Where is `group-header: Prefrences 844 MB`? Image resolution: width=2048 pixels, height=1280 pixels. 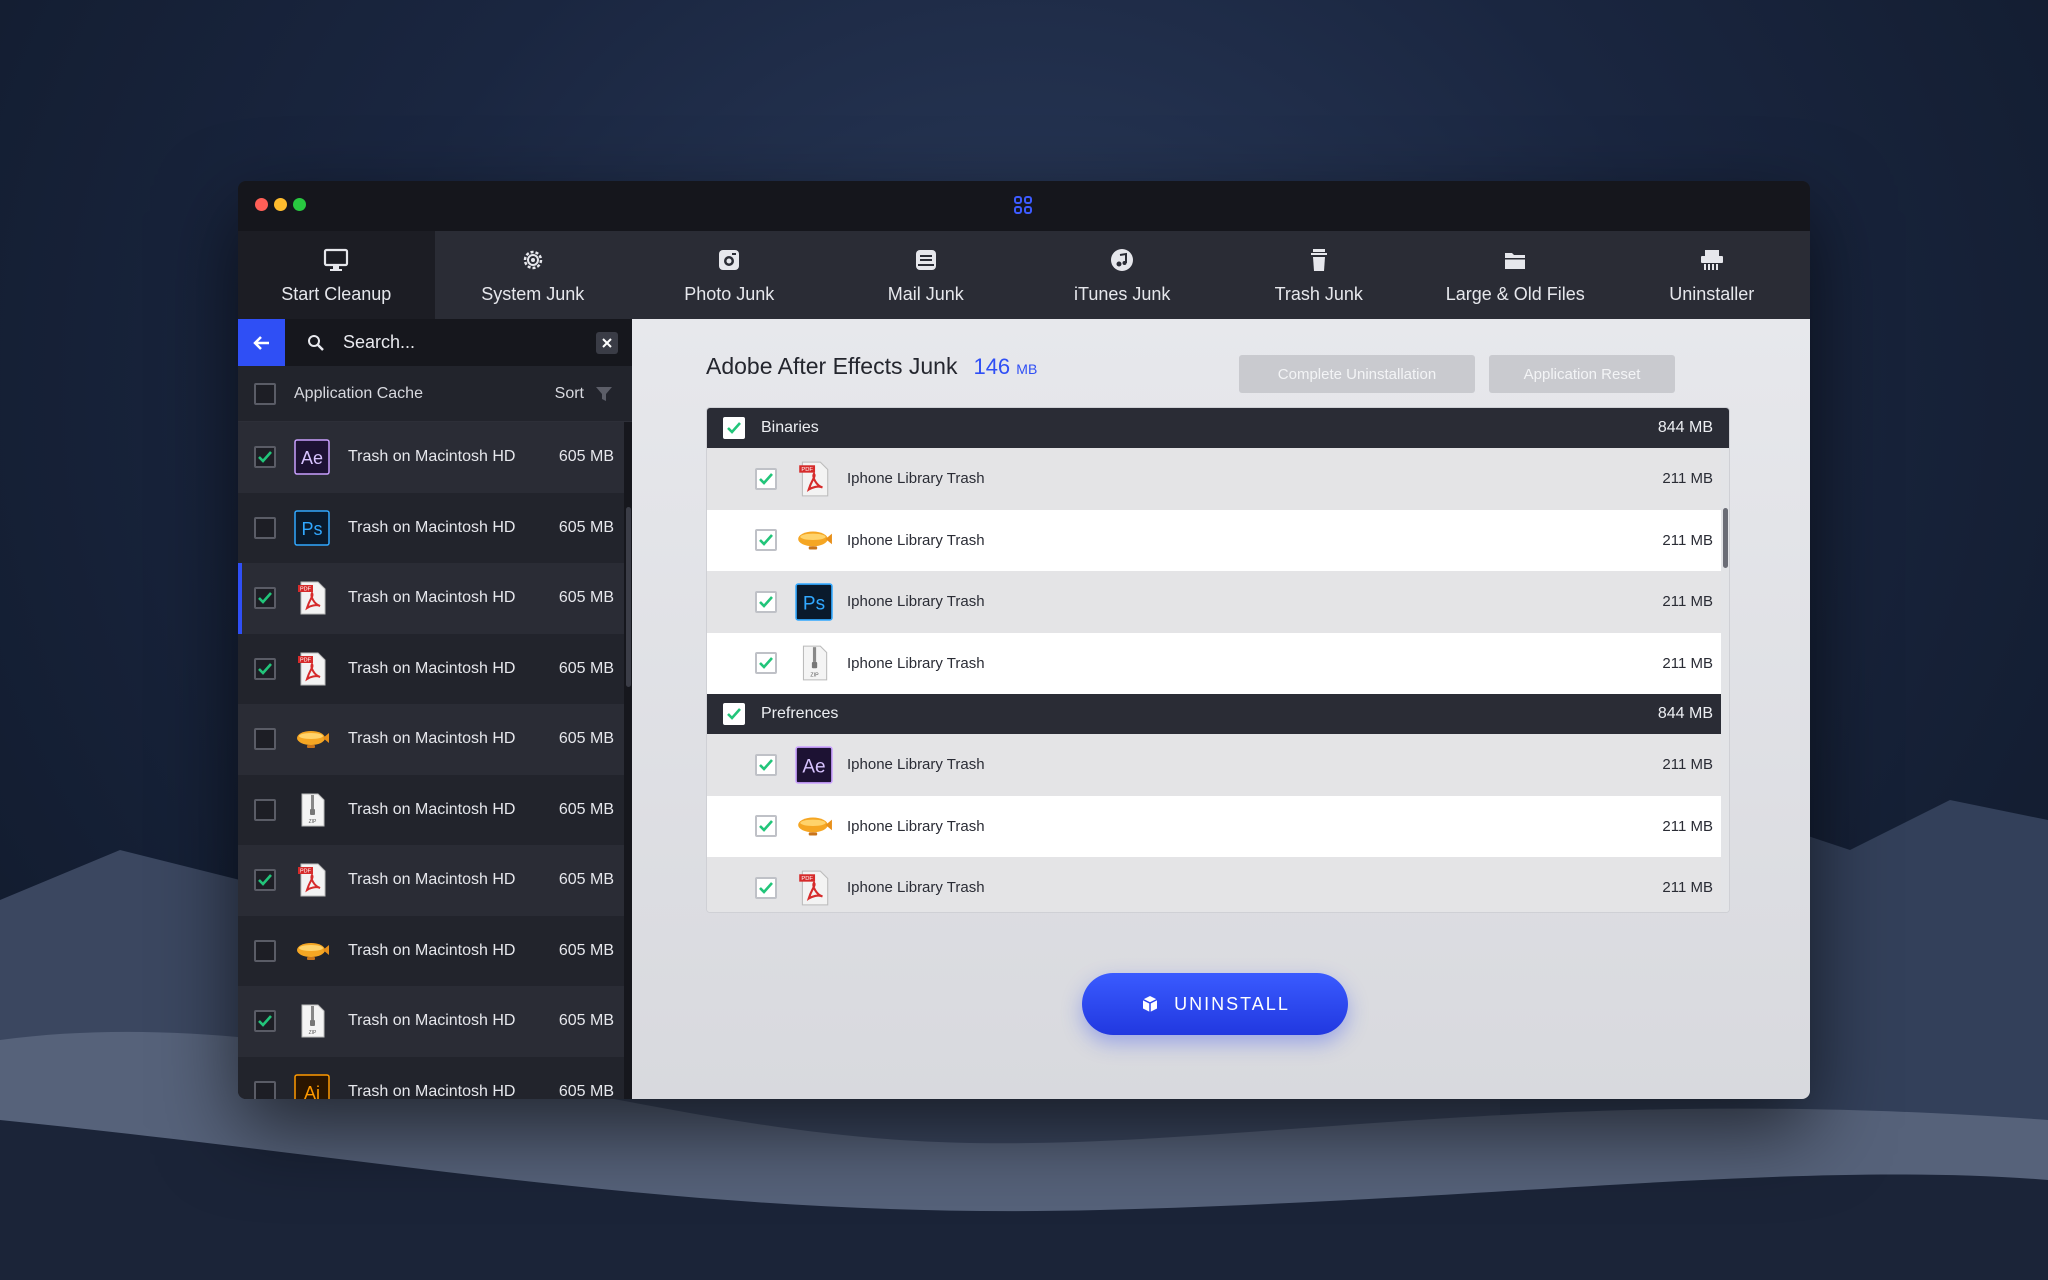
group-header: Prefrences 844 MB is located at coordinates (1218, 714).